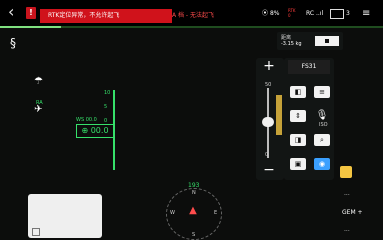  Describe the element at coordinates (172, 213) in the screenshot. I see `compass-w: W` at that location.